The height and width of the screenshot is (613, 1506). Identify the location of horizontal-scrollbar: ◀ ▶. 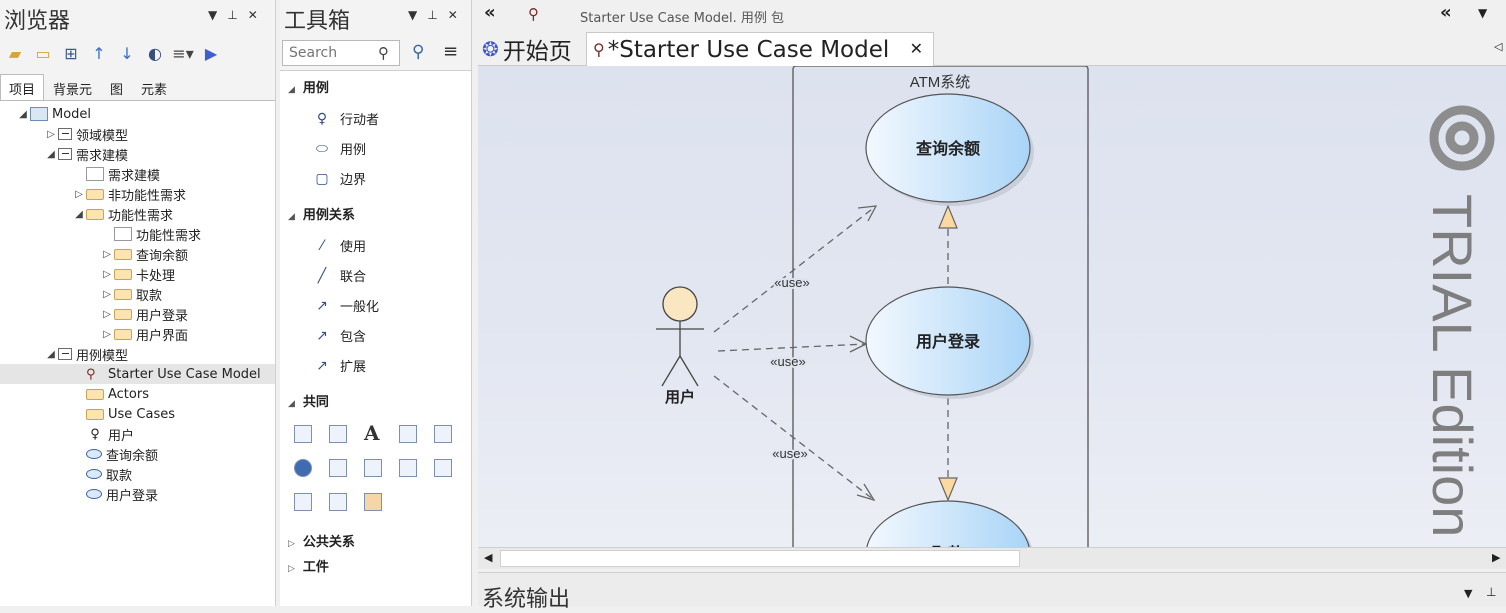
(992, 558).